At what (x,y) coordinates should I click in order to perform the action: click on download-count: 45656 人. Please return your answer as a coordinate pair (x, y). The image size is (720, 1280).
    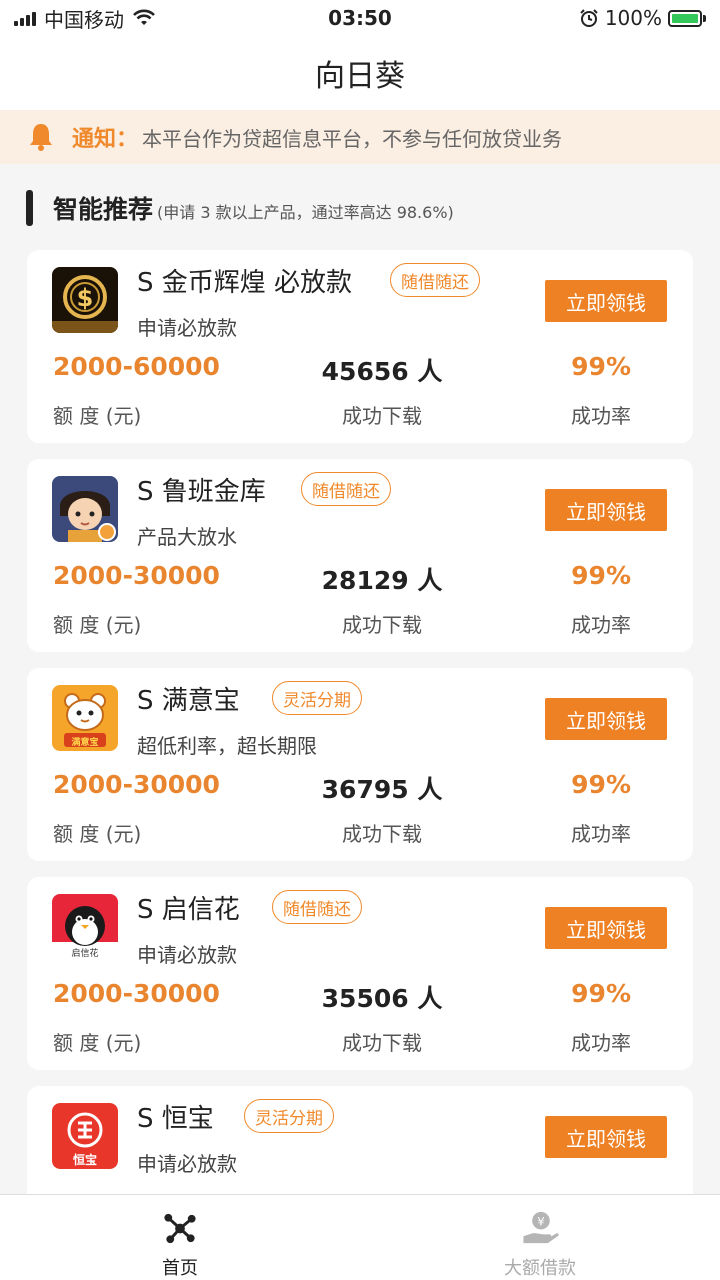
    Looking at the image, I should click on (382, 371).